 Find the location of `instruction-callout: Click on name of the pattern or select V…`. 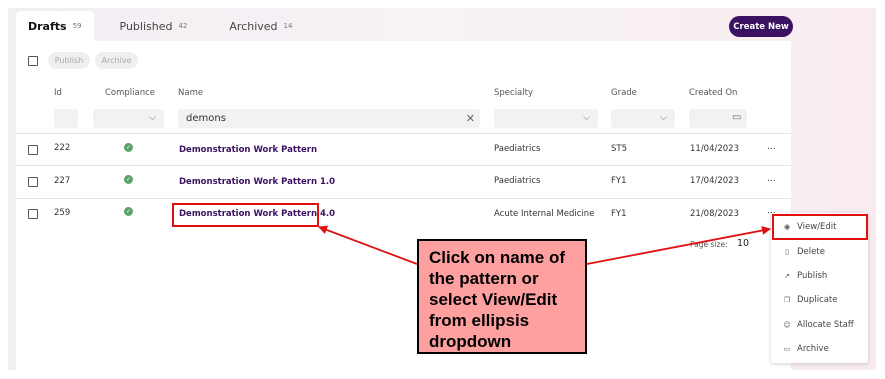

instruction-callout: Click on name of the pattern or select V… is located at coordinates (502, 296).